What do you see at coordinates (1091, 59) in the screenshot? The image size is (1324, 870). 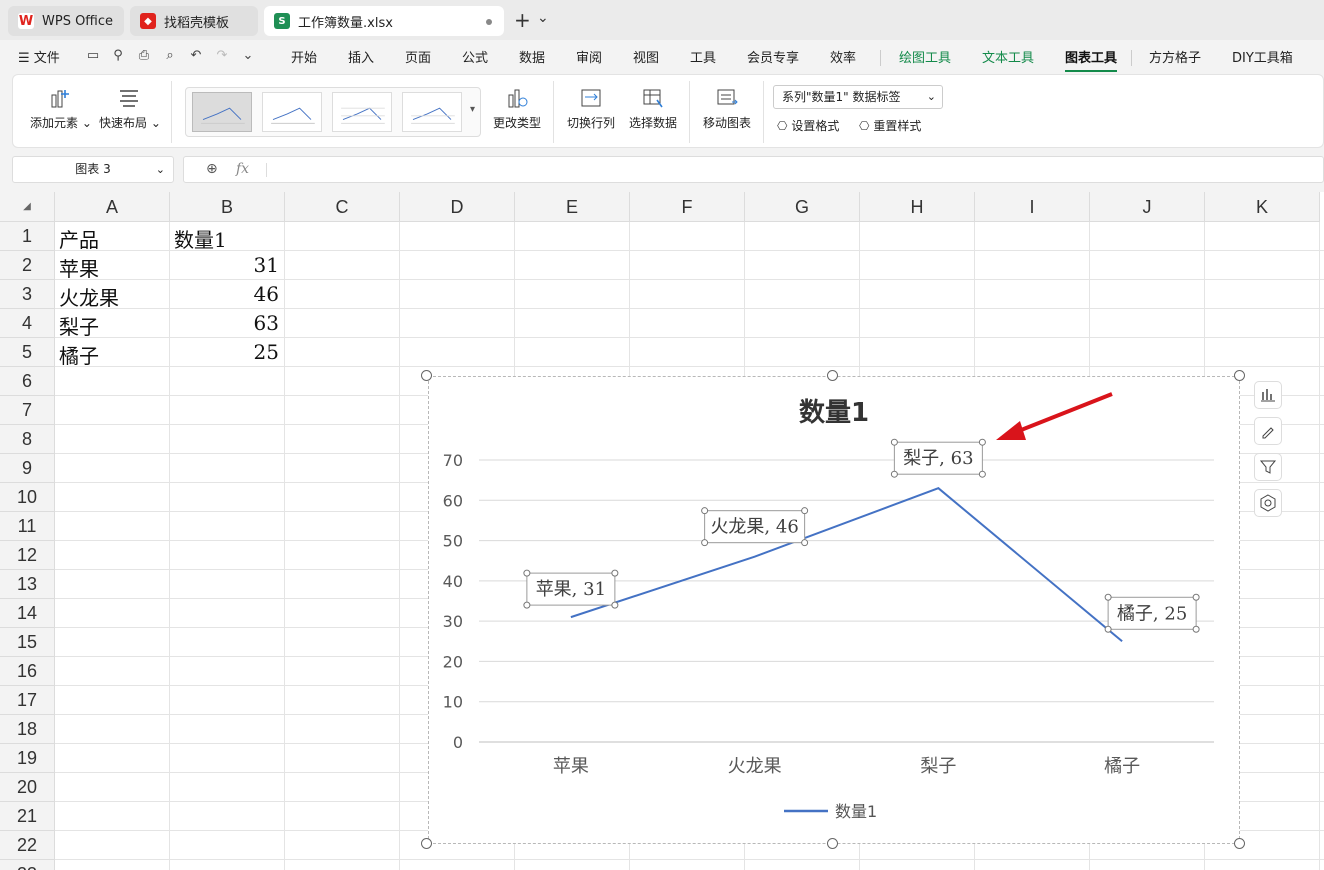 I see `menu-chart-tools: 图表工具` at bounding box center [1091, 59].